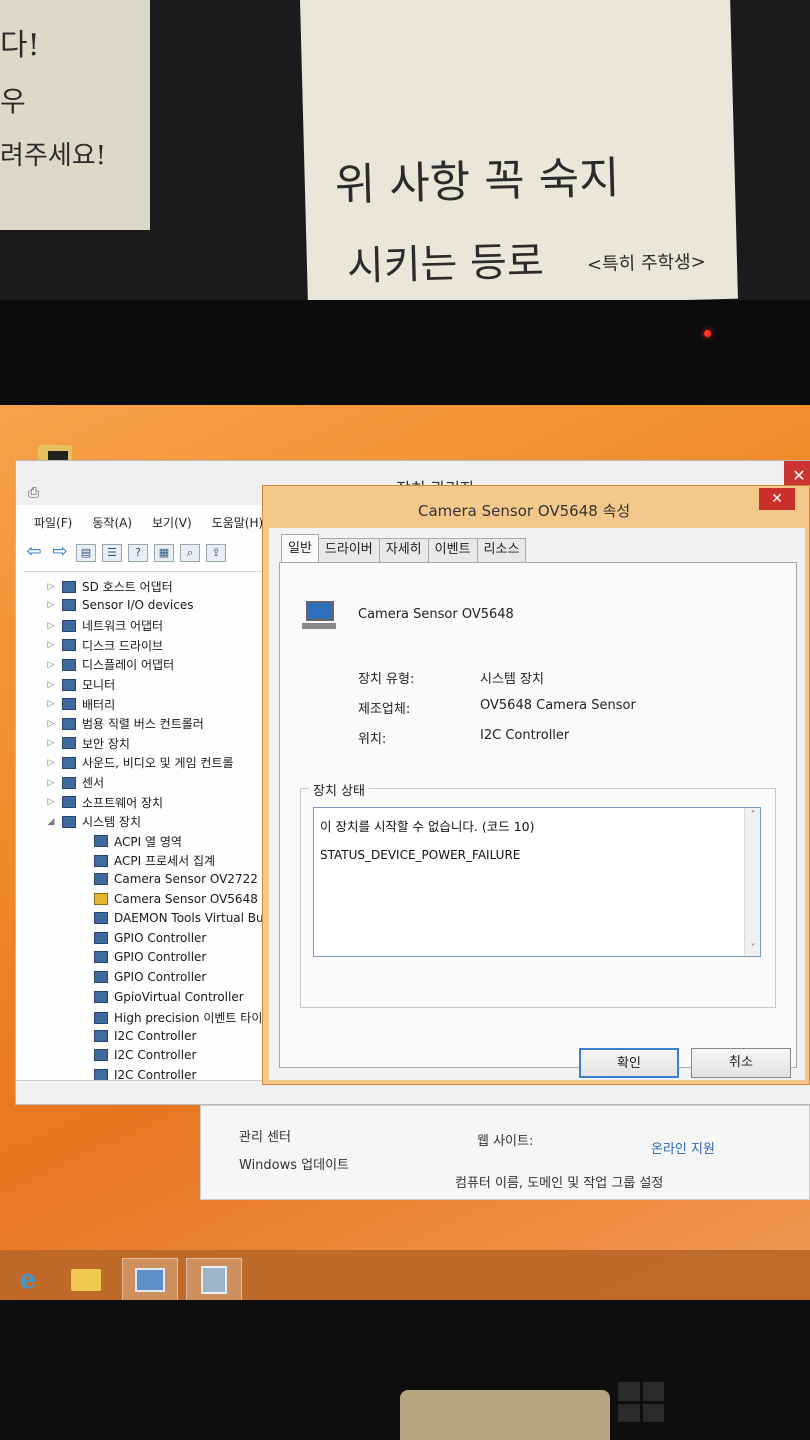 The image size is (810, 1440). What do you see at coordinates (420, 855) in the screenshot?
I see `status-code: STATUS_DEVICE_POWER_FAILURE` at bounding box center [420, 855].